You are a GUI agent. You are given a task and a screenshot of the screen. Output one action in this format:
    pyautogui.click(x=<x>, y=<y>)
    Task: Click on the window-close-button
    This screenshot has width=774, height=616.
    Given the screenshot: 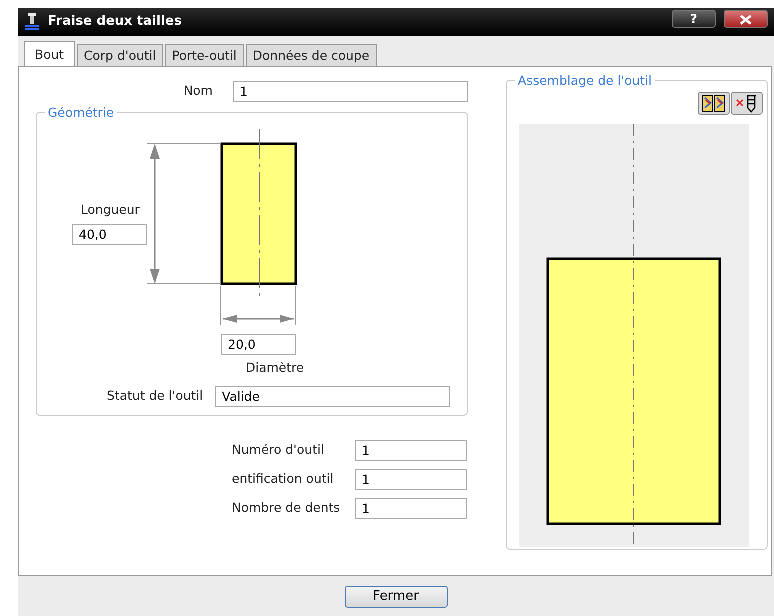 What is the action you would take?
    pyautogui.click(x=746, y=19)
    